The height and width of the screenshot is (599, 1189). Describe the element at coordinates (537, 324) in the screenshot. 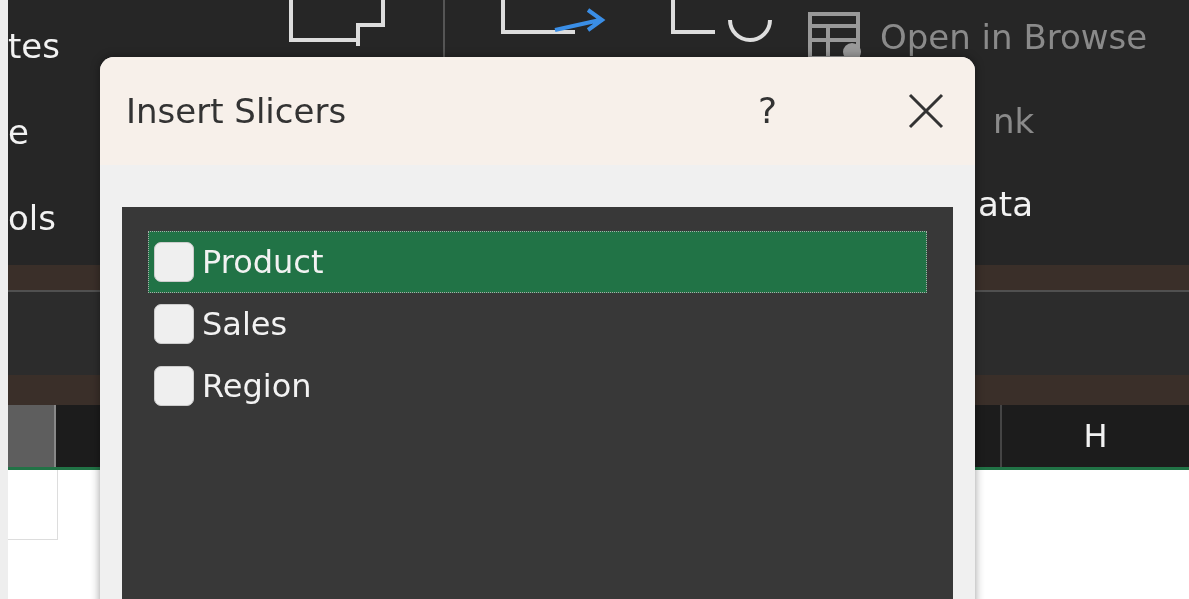

I see `field-item: Sales` at that location.